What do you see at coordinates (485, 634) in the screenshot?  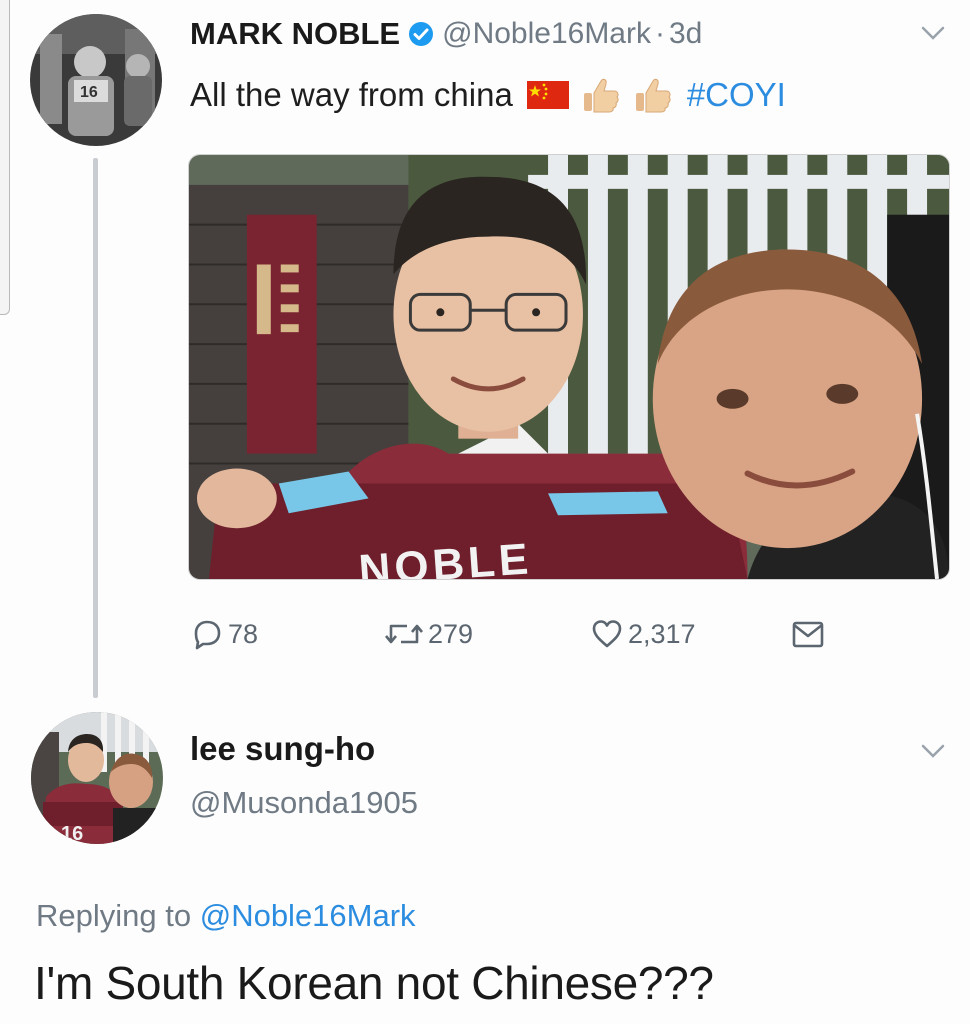 I see `tweet-action-bar: 78 279 2,317` at bounding box center [485, 634].